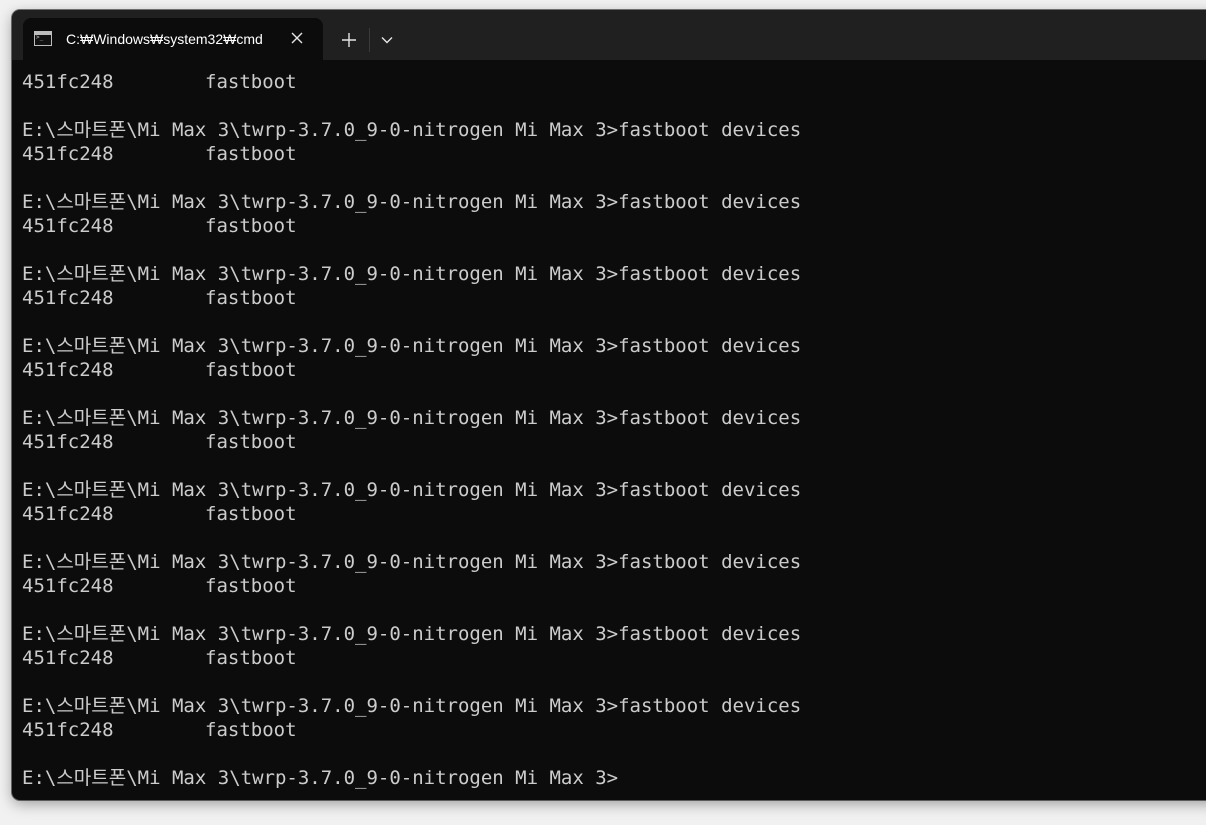 This screenshot has height=825, width=1206. Describe the element at coordinates (609, 35) in the screenshot. I see `title-bar: C:₩Windows₩system32₩cmd` at that location.